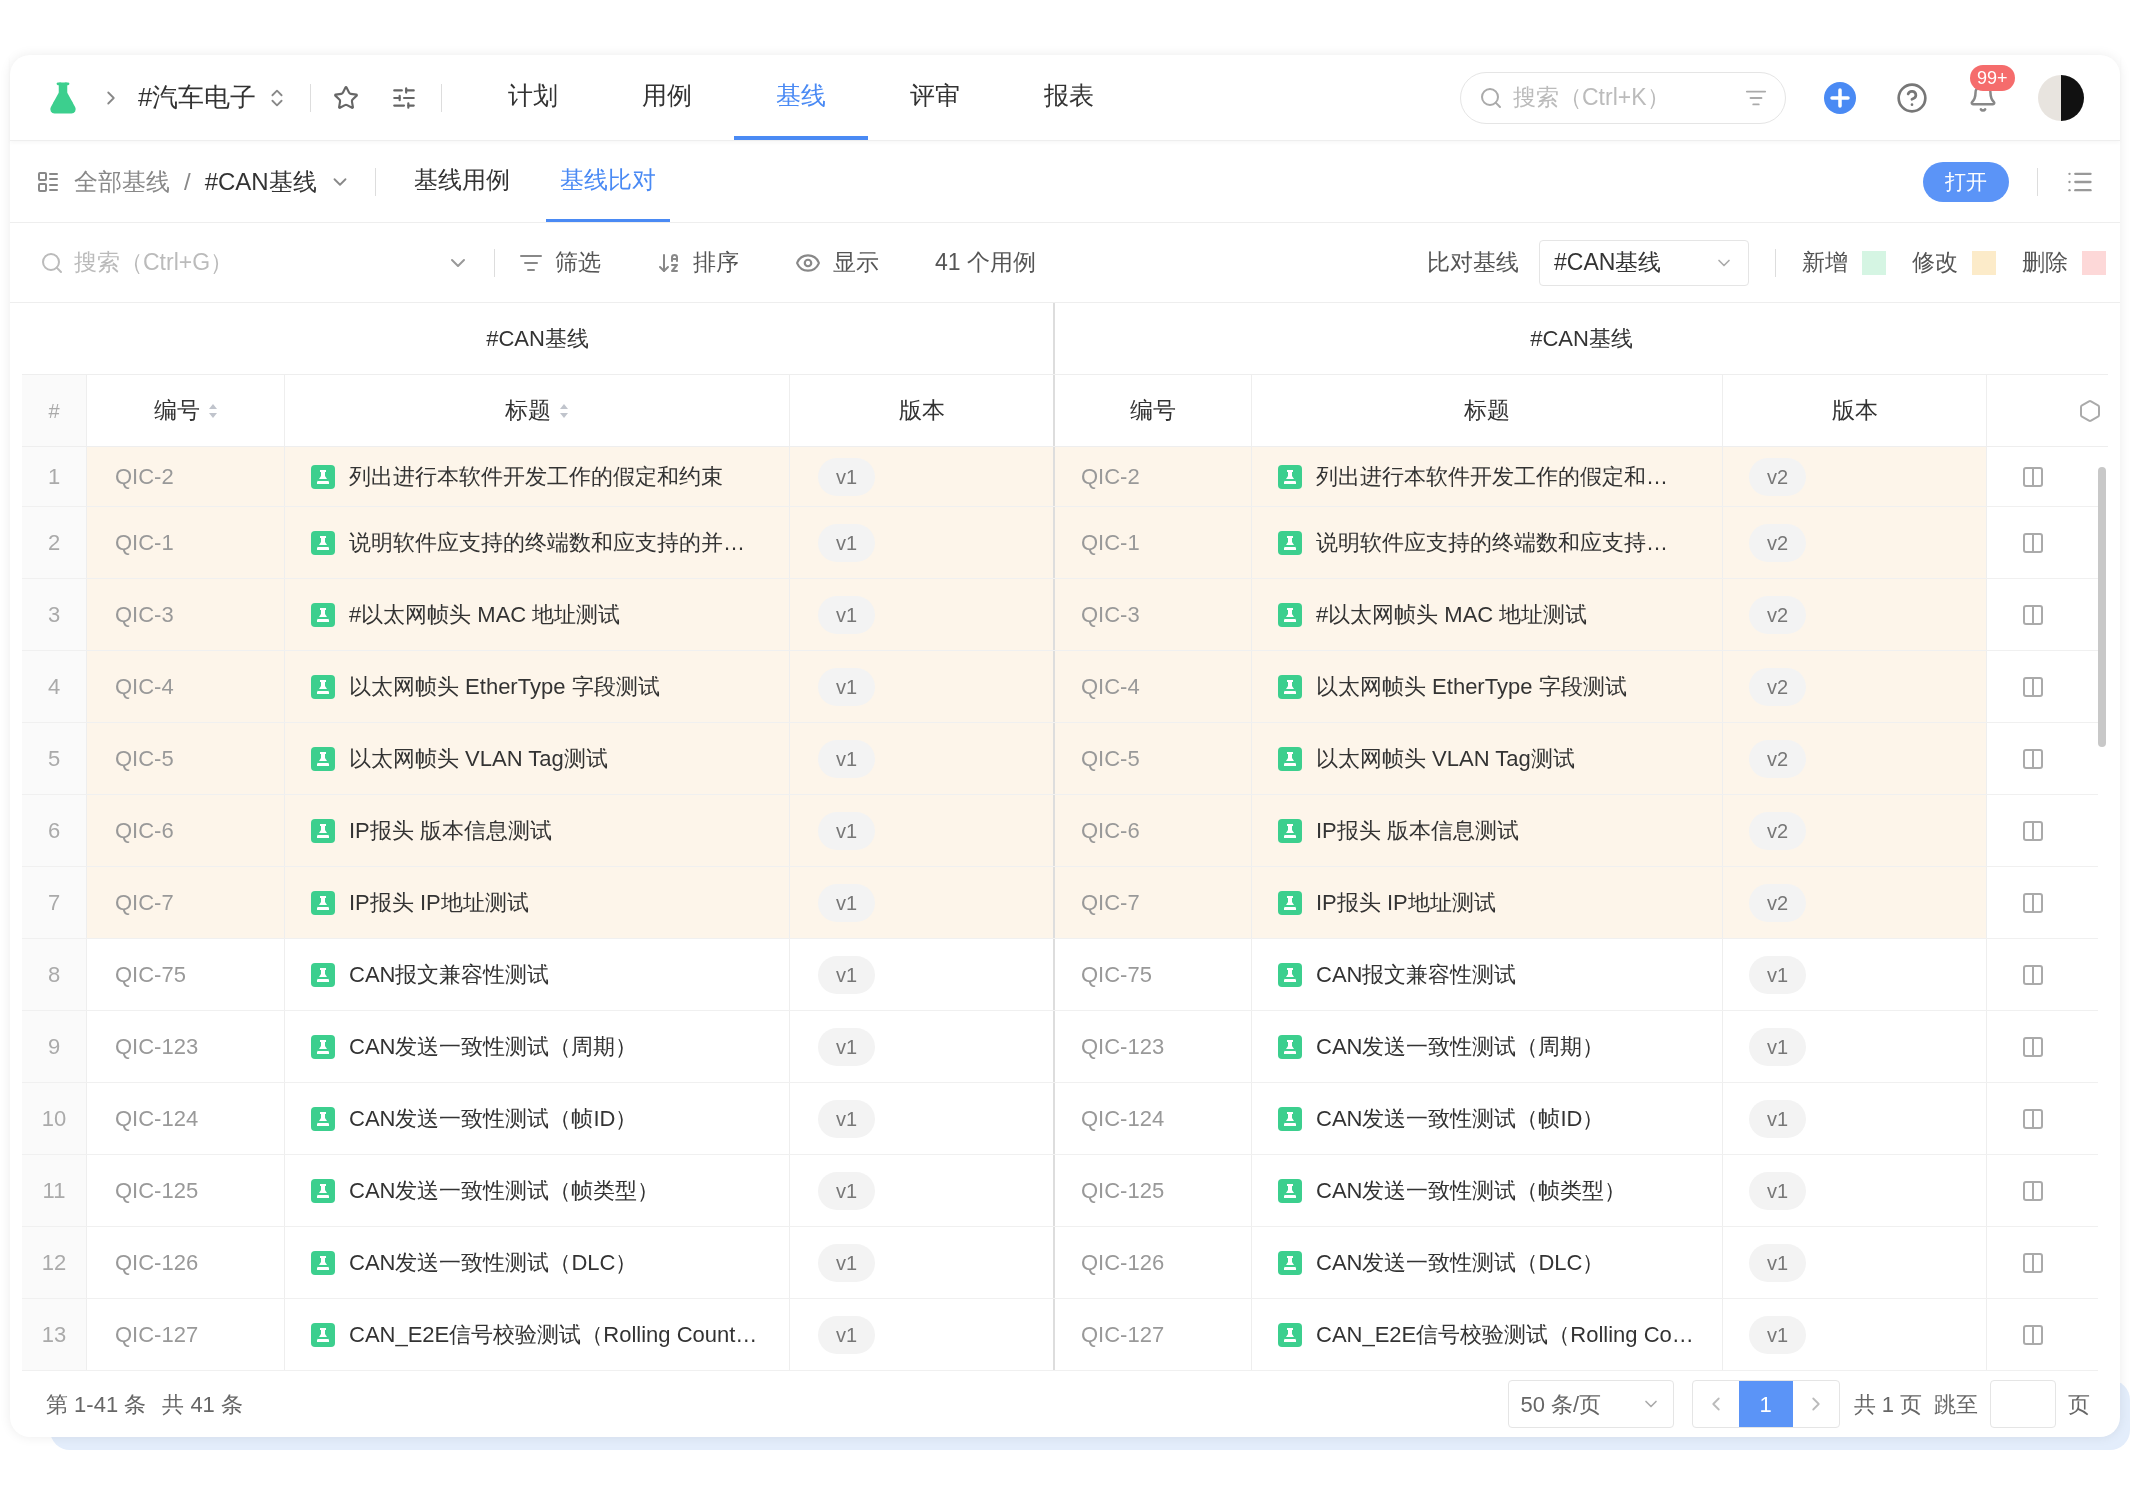 This screenshot has width=2142, height=1503. Describe the element at coordinates (2090, 410) in the screenshot. I see `settings-icon` at that location.